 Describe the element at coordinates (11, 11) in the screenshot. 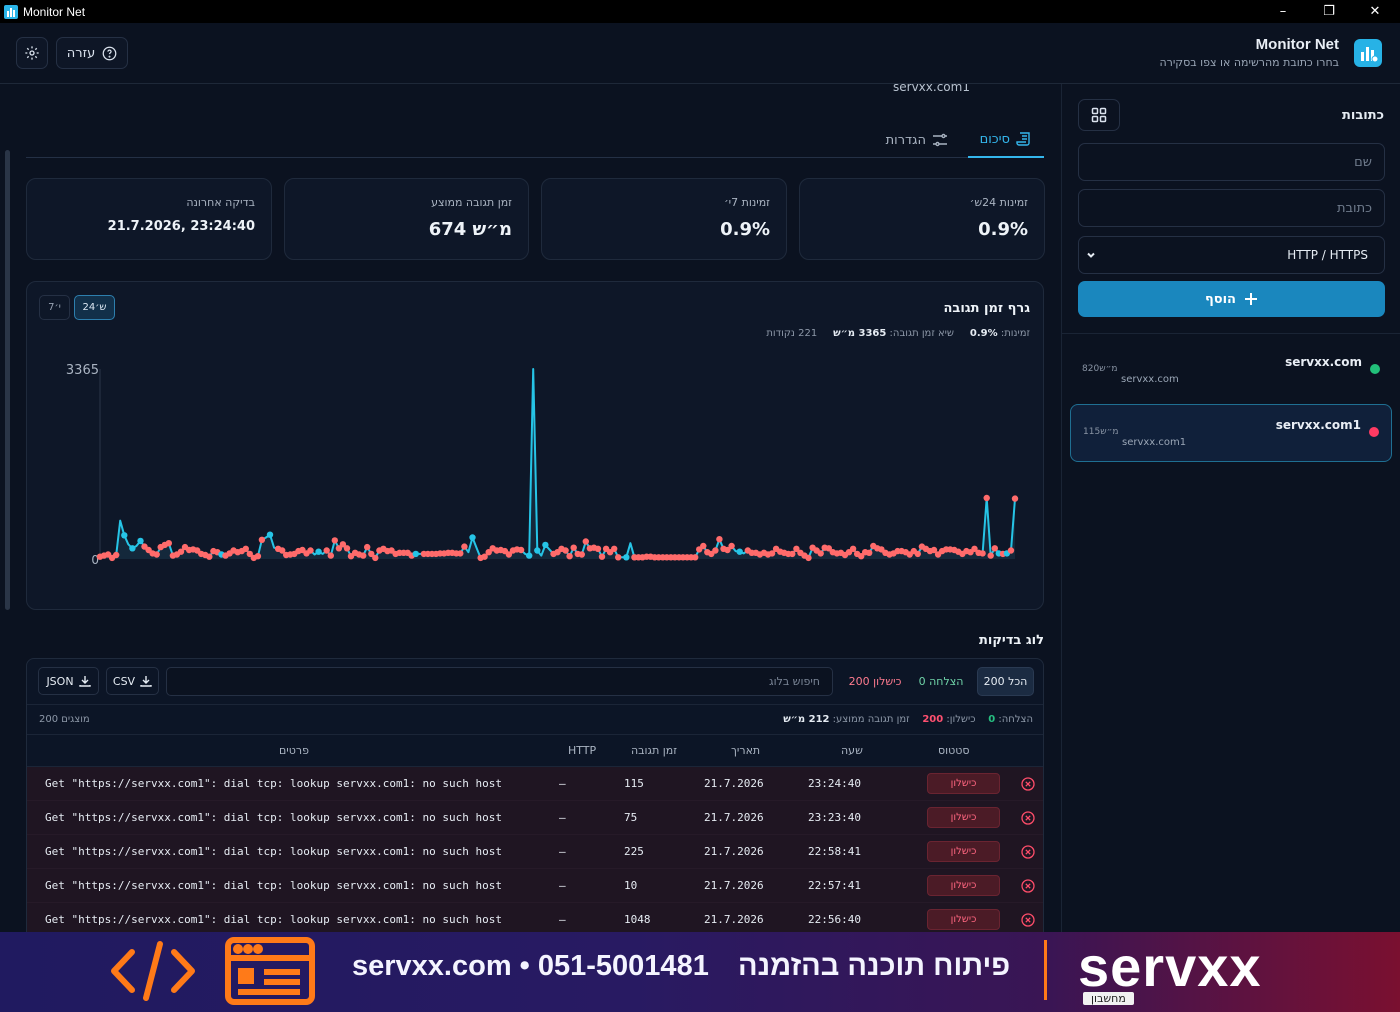

I see `app-icon` at that location.